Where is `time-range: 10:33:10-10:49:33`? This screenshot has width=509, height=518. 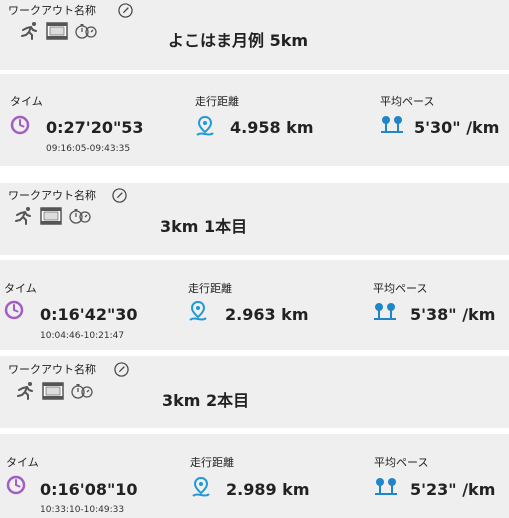
time-range: 10:33:10-10:49:33 is located at coordinates (82, 510).